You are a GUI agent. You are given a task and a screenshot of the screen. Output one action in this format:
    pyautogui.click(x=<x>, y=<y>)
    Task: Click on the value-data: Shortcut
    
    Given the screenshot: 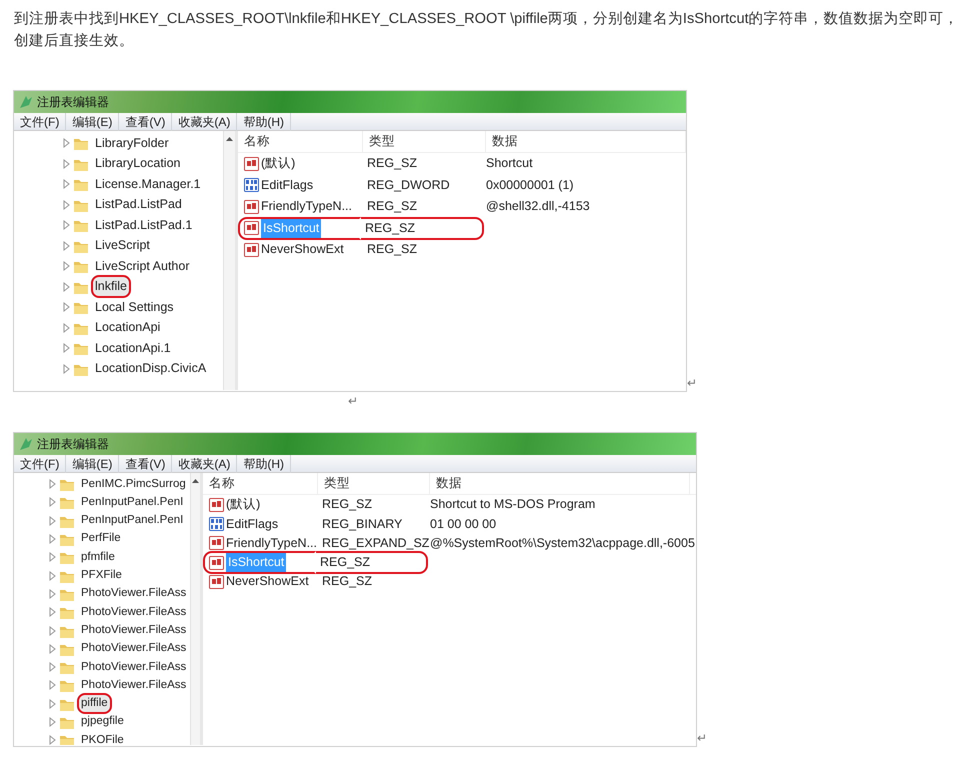 What is the action you would take?
    pyautogui.click(x=509, y=163)
    